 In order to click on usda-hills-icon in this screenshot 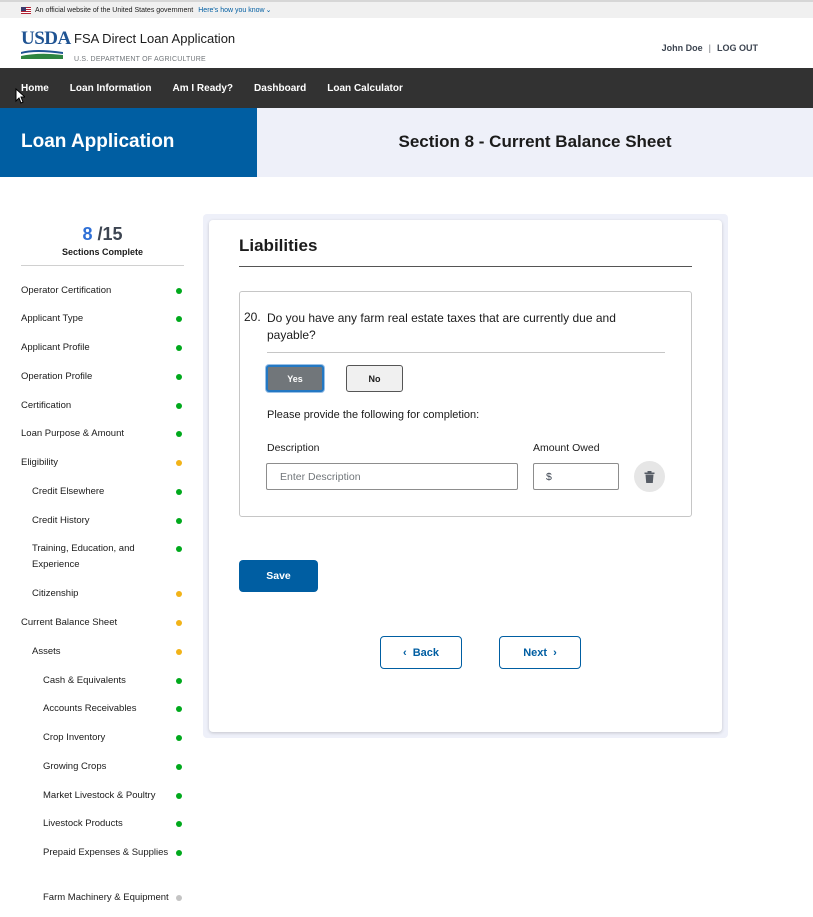, I will do `click(42, 54)`.